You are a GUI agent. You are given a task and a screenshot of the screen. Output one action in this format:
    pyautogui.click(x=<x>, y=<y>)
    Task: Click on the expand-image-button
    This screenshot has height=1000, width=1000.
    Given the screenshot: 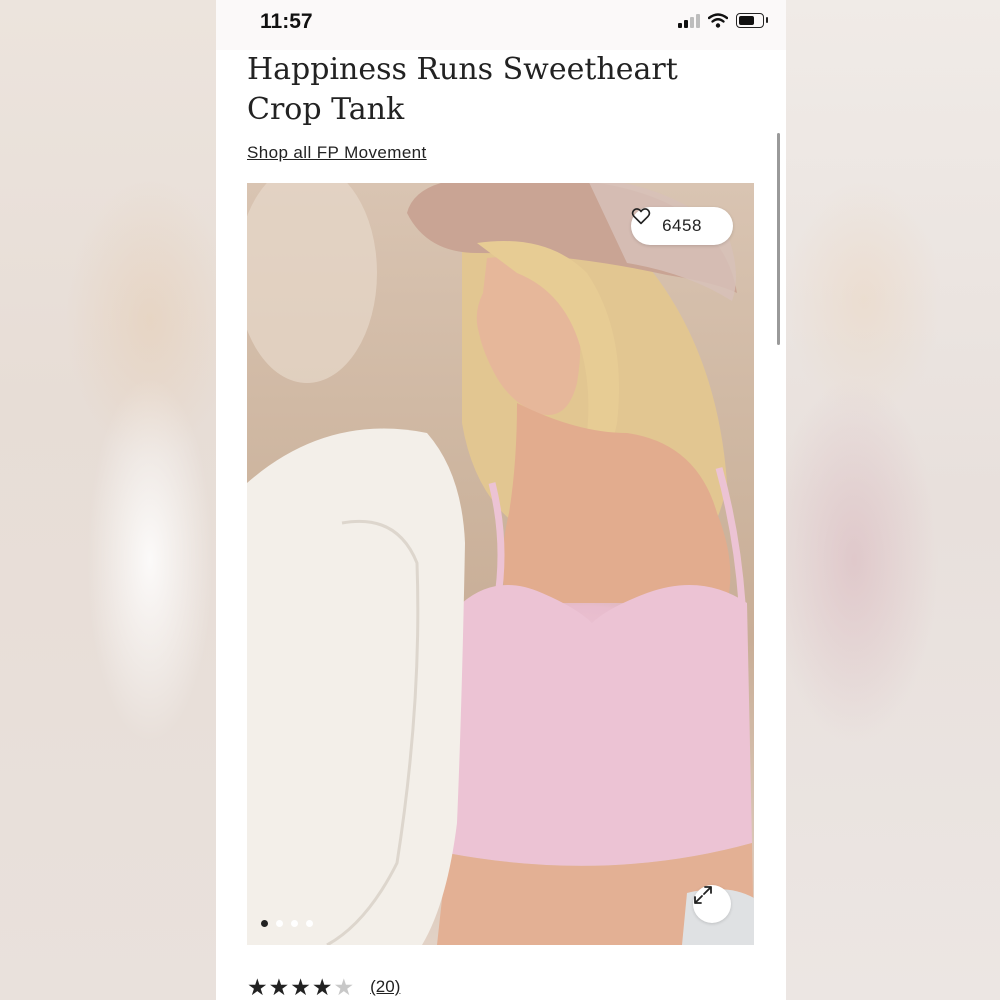 What is the action you would take?
    pyautogui.click(x=712, y=904)
    